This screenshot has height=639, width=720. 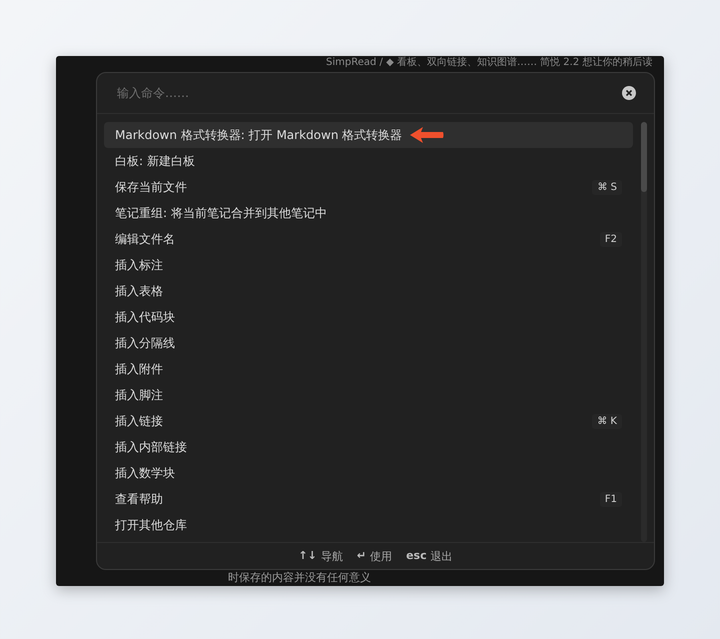 I want to click on command-item: 编辑文件名 F2, so click(x=368, y=239).